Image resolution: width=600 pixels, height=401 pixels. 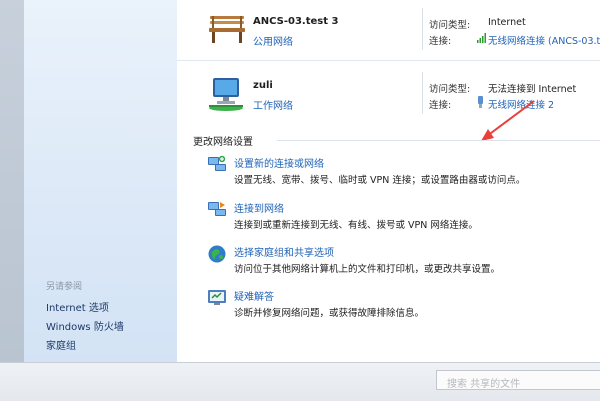 What do you see at coordinates (273, 40) in the screenshot?
I see `network-type-link: 公用网络` at bounding box center [273, 40].